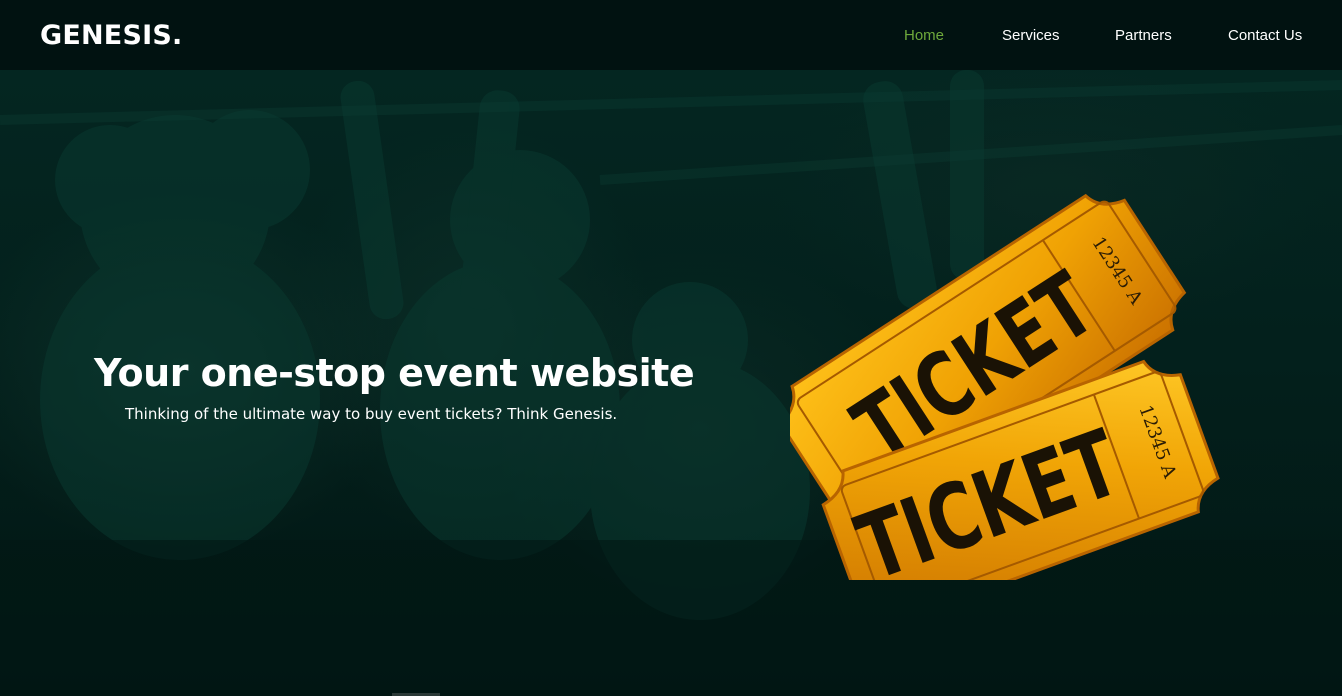 The height and width of the screenshot is (696, 1342). I want to click on brand-logo: GENESIS., so click(111, 35).